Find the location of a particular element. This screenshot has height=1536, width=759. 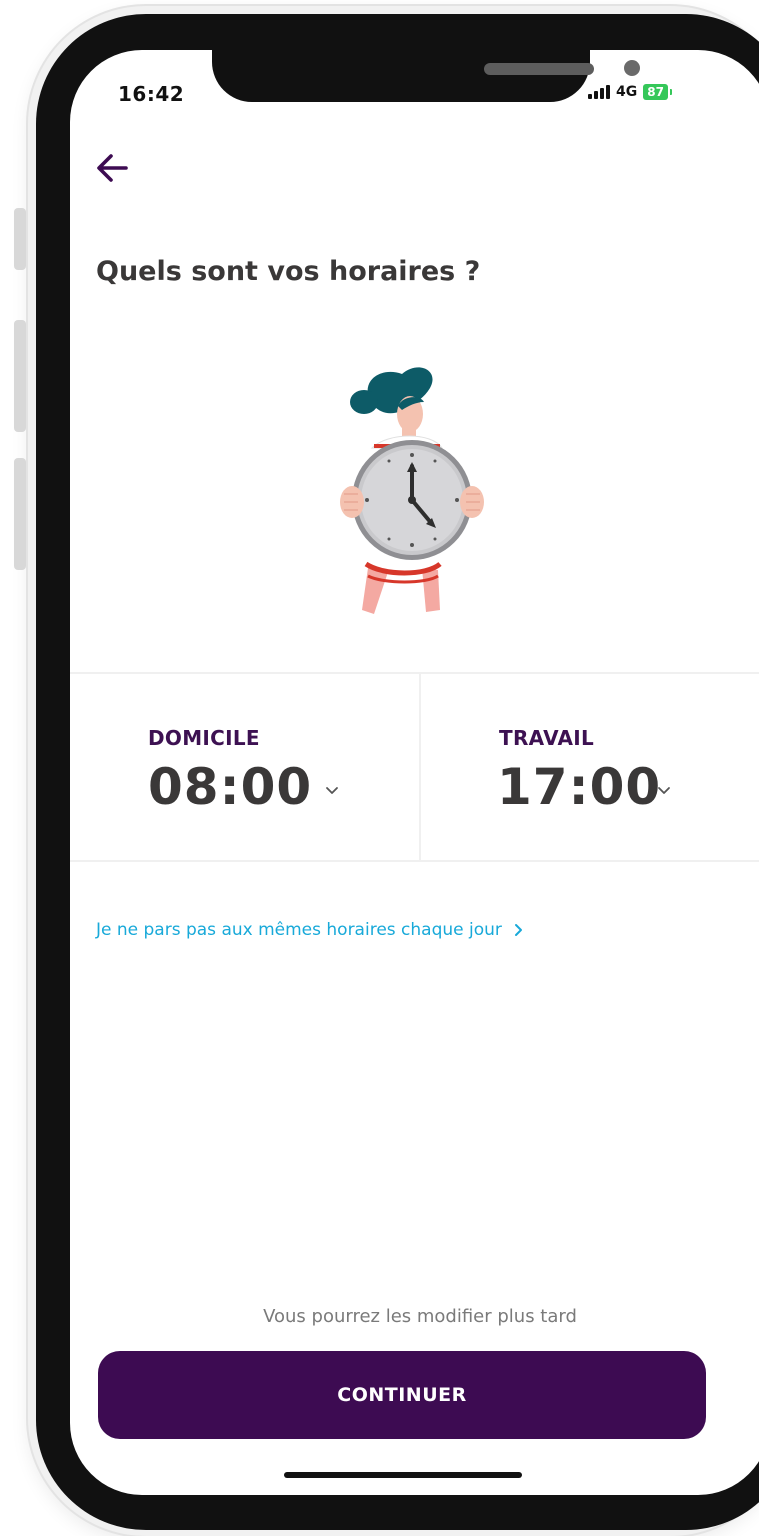

battery-level: 87 is located at coordinates (655, 92).